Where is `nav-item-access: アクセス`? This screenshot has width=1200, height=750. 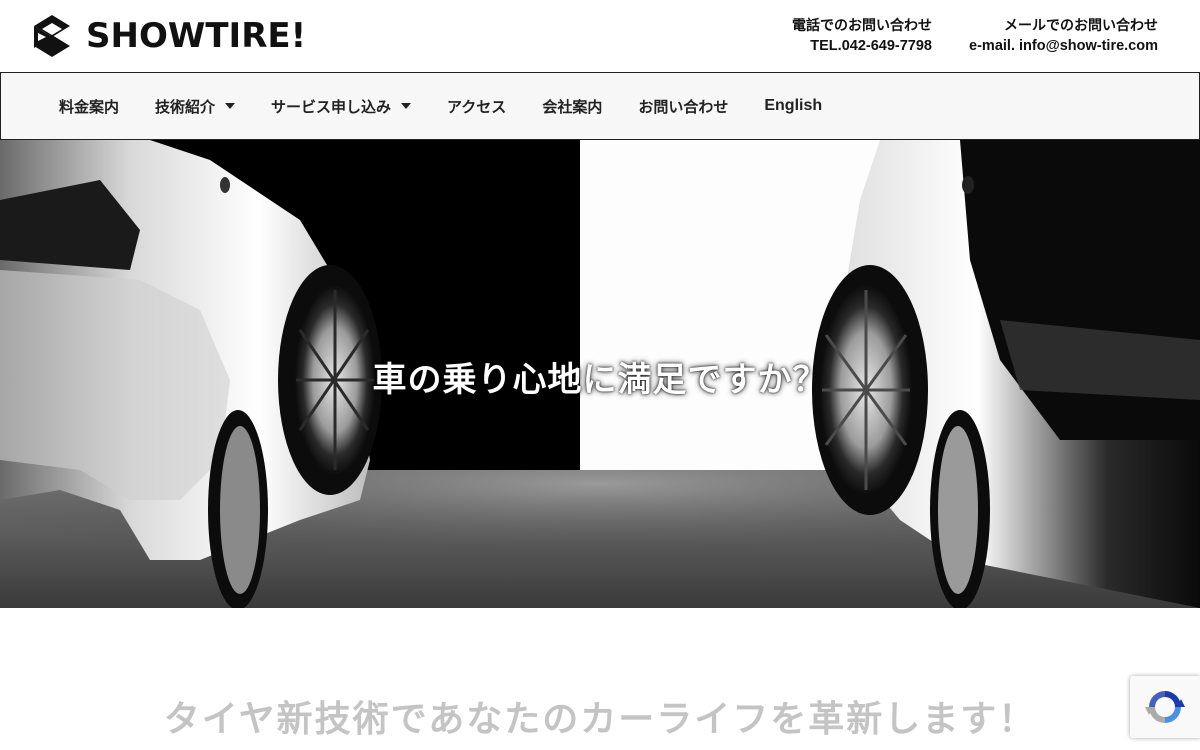 nav-item-access: アクセス is located at coordinates (476, 106).